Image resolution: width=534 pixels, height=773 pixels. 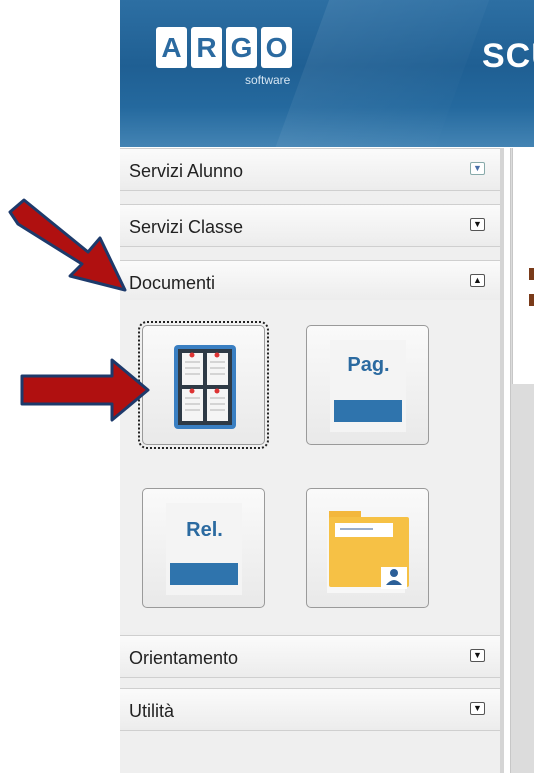 I want to click on brand-title: SCU, so click(x=508, y=56).